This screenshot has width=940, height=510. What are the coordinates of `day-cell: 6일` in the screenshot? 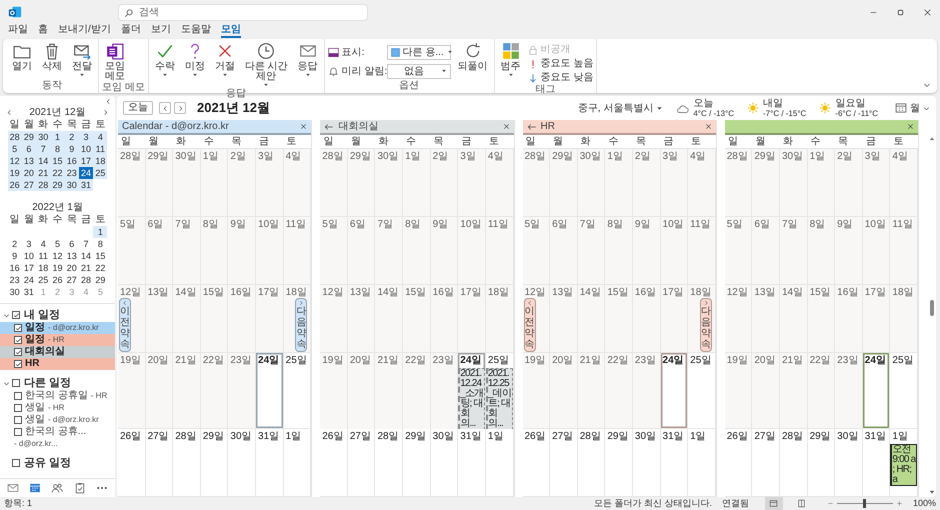 It's located at (160, 250).